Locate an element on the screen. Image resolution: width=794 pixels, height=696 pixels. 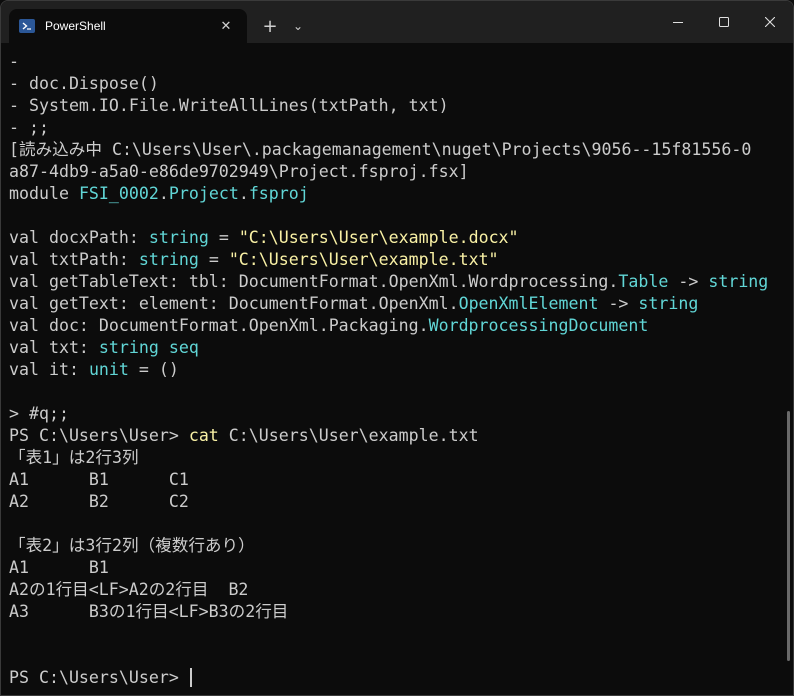
command: cat is located at coordinates (203, 435).